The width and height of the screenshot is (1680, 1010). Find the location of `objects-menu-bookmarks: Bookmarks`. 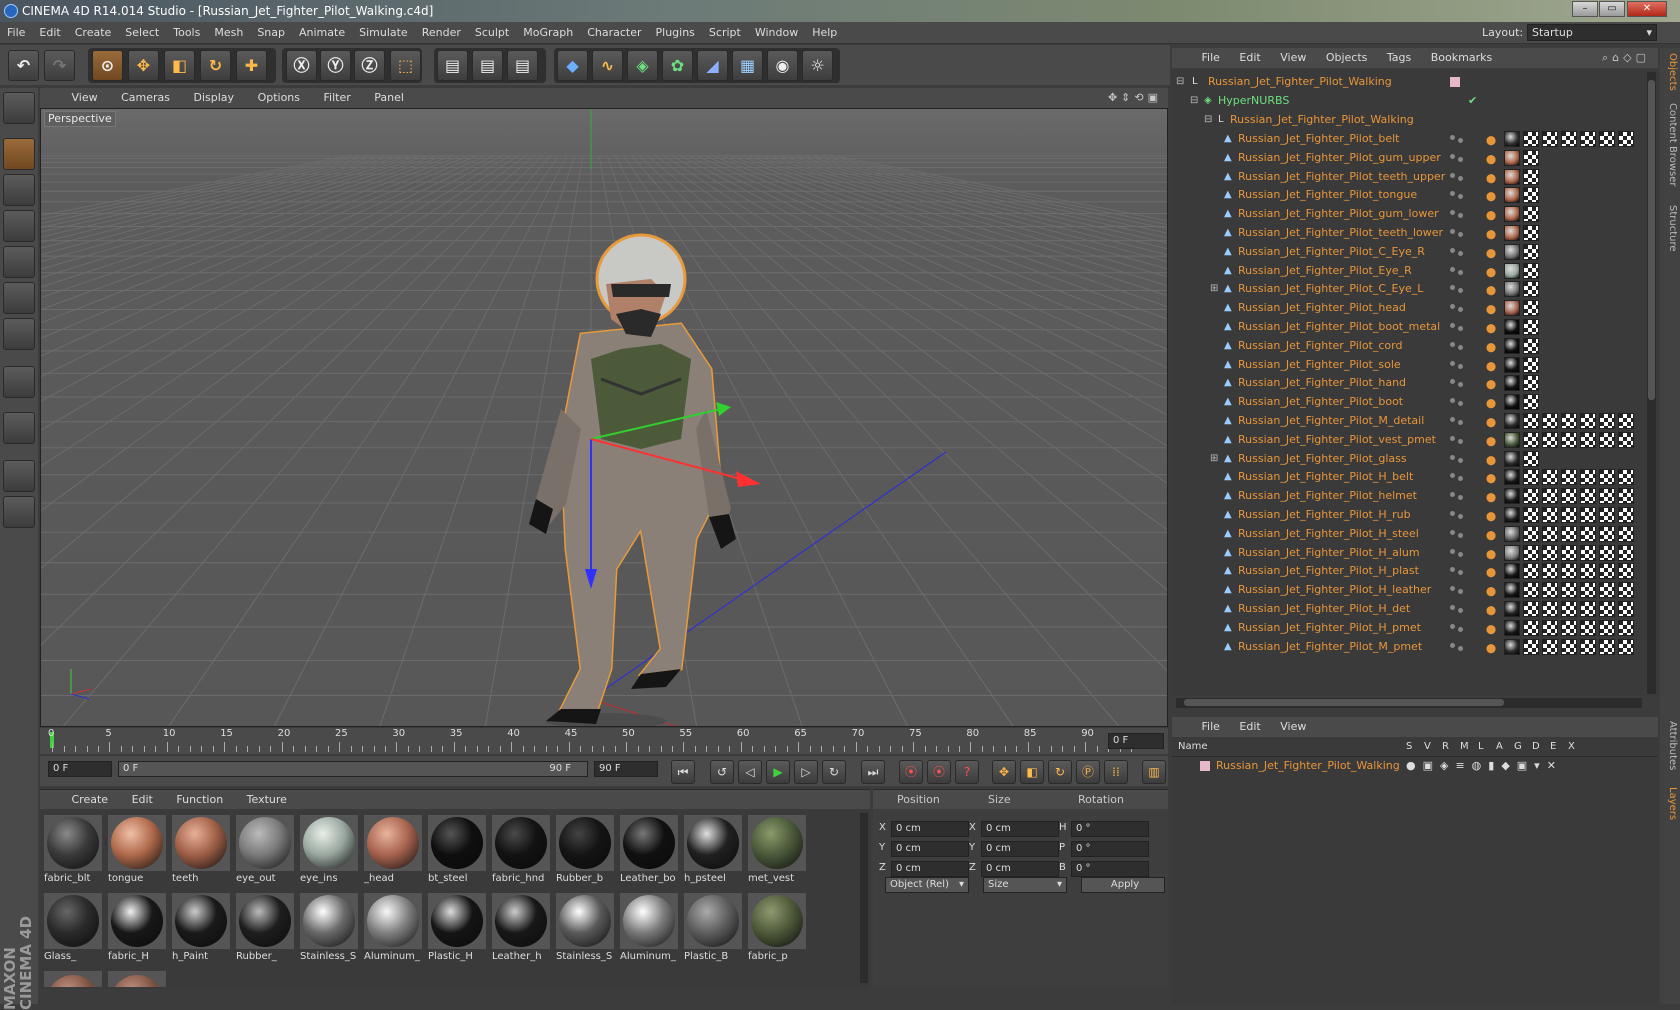

objects-menu-bookmarks: Bookmarks is located at coordinates (1461, 58).